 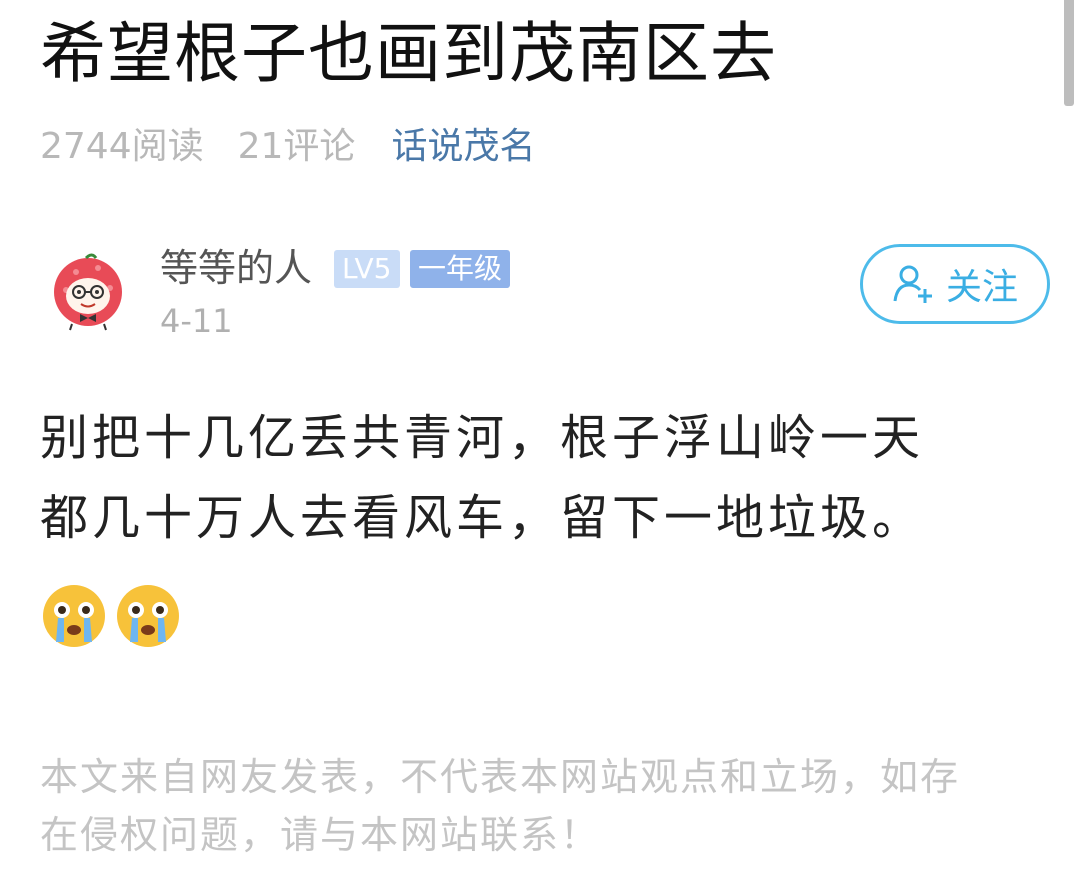 I want to click on add-user-icon, so click(x=912, y=284).